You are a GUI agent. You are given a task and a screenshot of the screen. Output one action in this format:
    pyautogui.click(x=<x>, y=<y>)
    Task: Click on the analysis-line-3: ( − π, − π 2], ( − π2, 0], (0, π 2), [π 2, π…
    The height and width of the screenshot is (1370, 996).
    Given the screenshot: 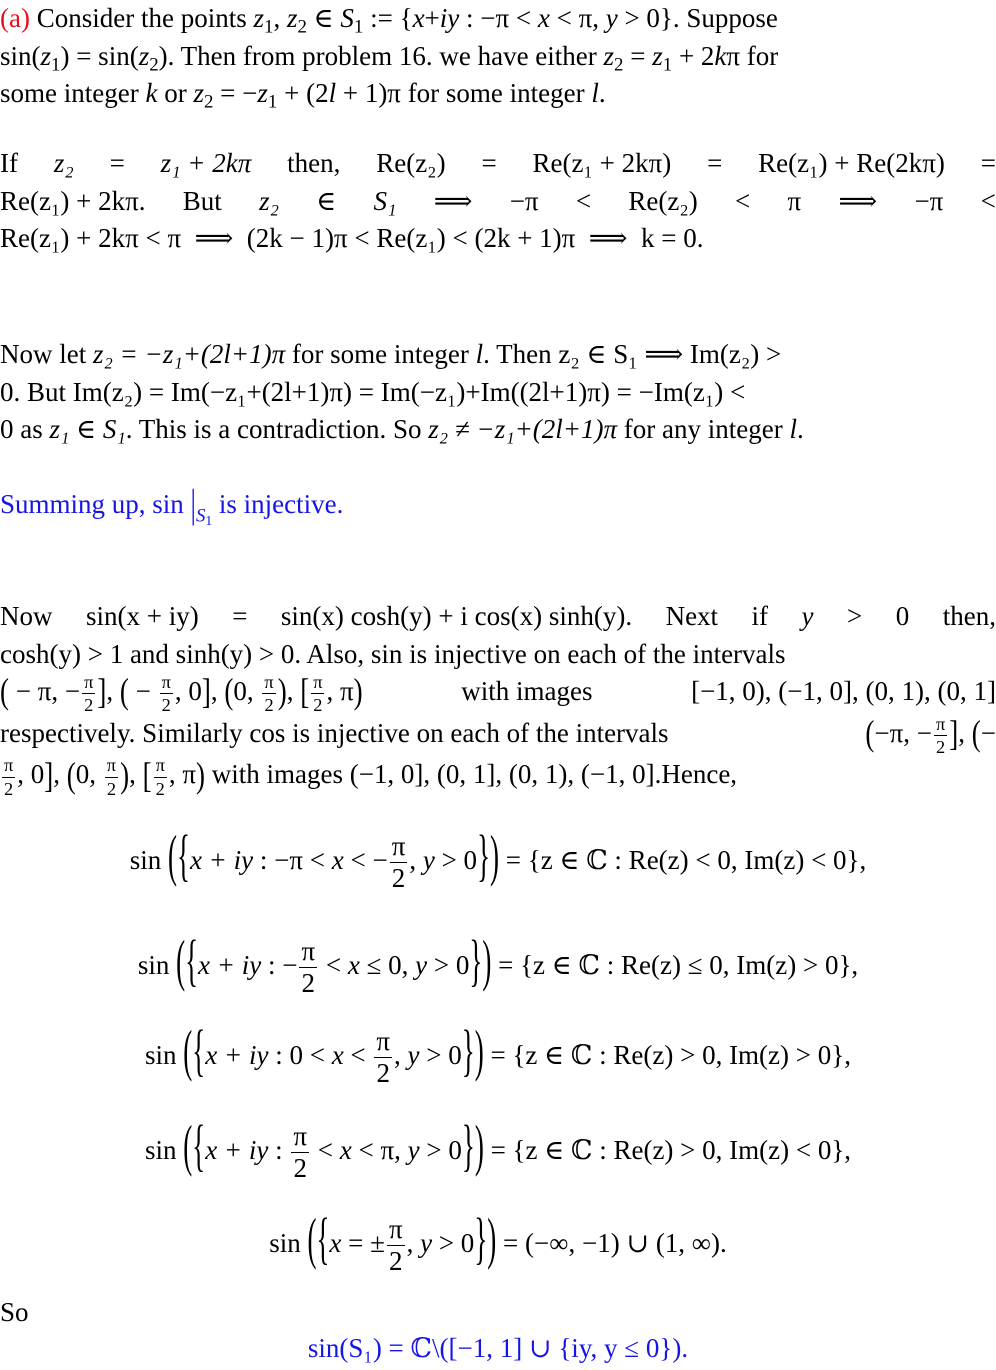 What is the action you would take?
    pyautogui.click(x=498, y=693)
    